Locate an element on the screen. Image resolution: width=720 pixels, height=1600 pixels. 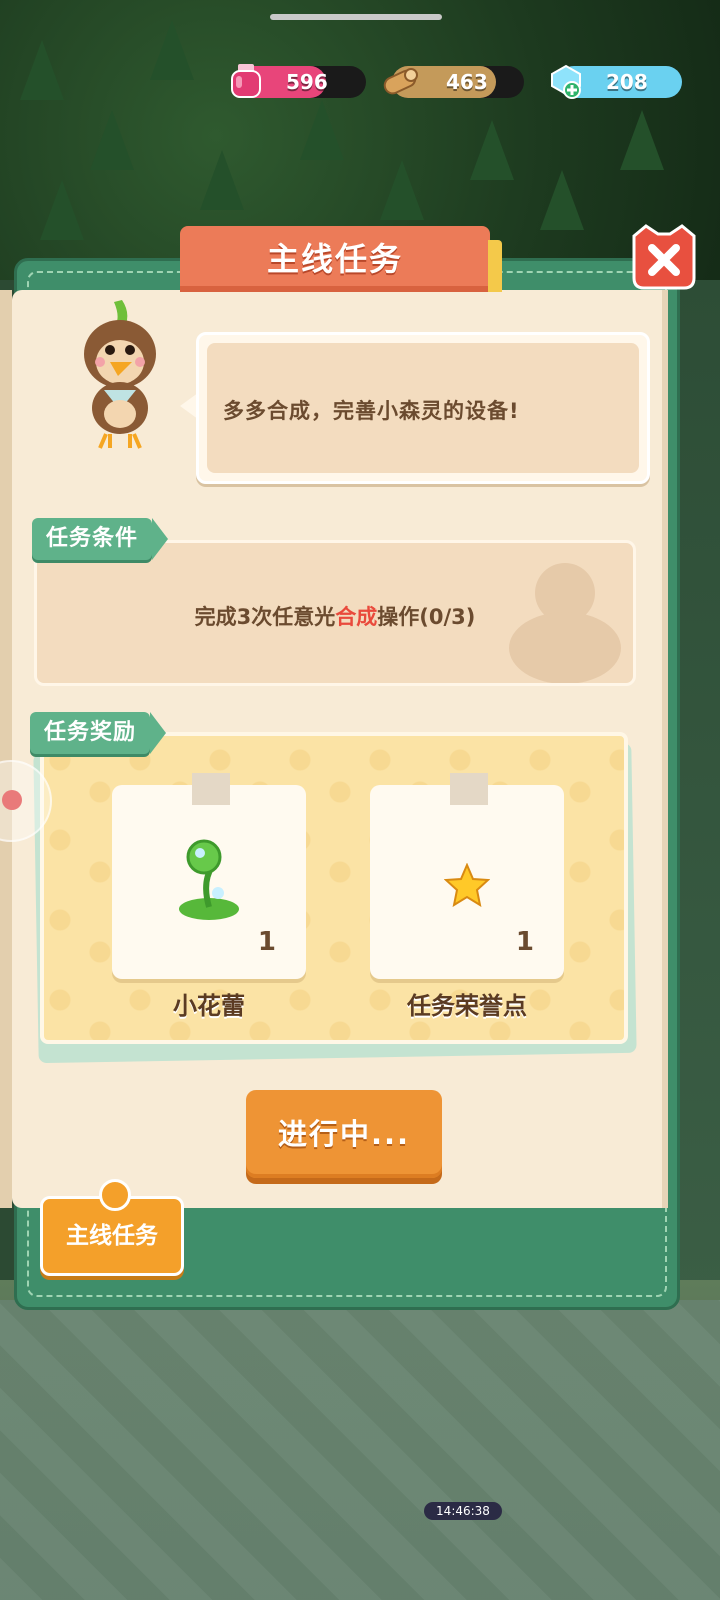
reward-card-flower-bud: 1 is located at coordinates (209, 876).